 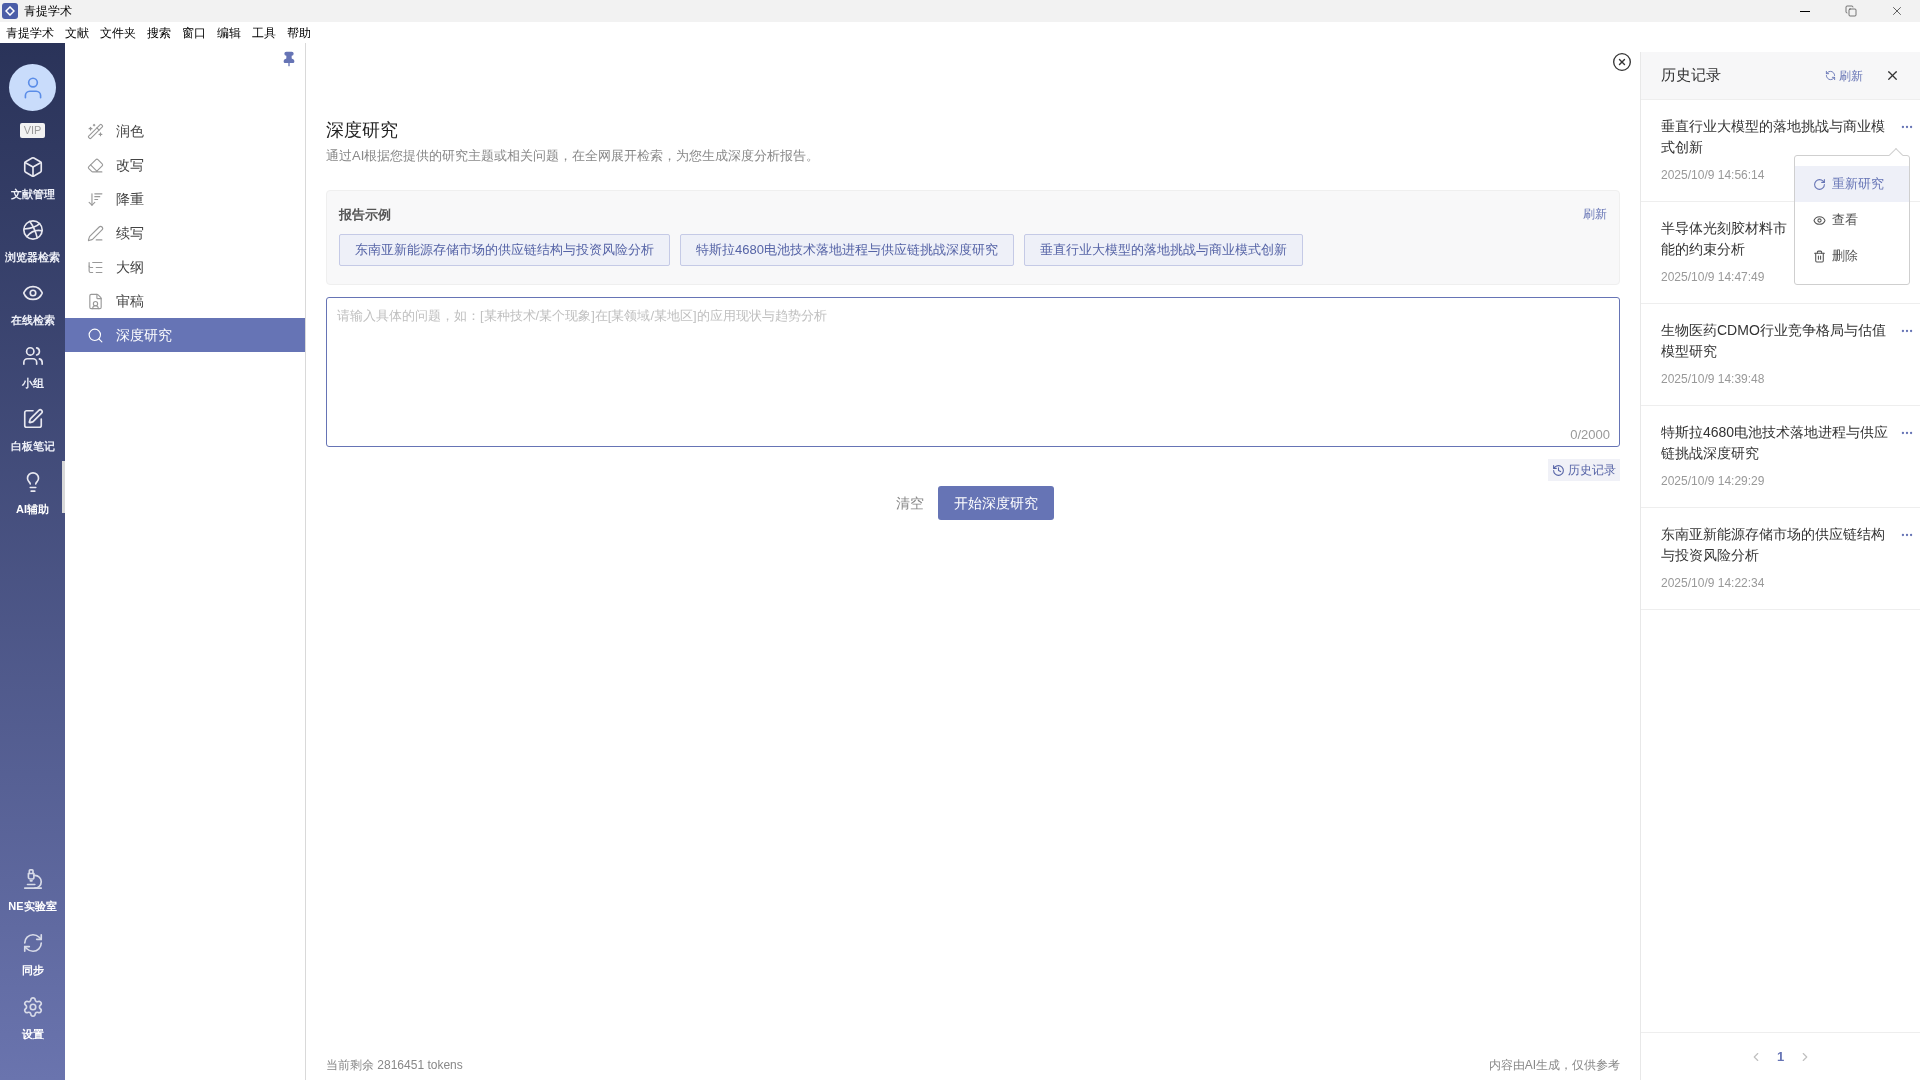 What do you see at coordinates (32, 320) in the screenshot?
I see `nav-rail-item: 在线检索` at bounding box center [32, 320].